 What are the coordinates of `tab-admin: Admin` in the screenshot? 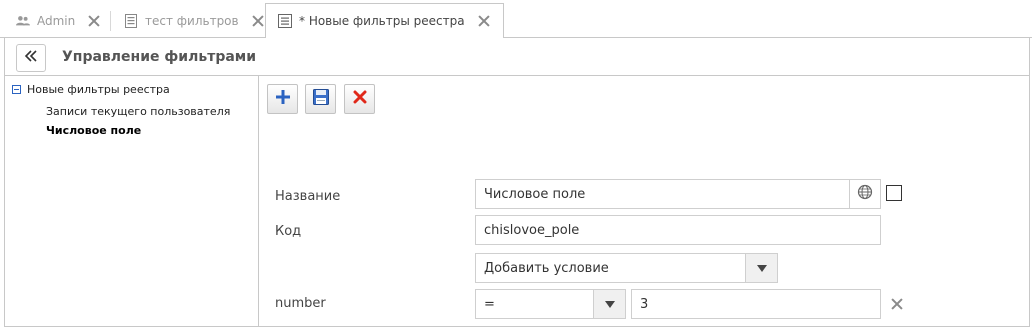 It's located at (58, 20).